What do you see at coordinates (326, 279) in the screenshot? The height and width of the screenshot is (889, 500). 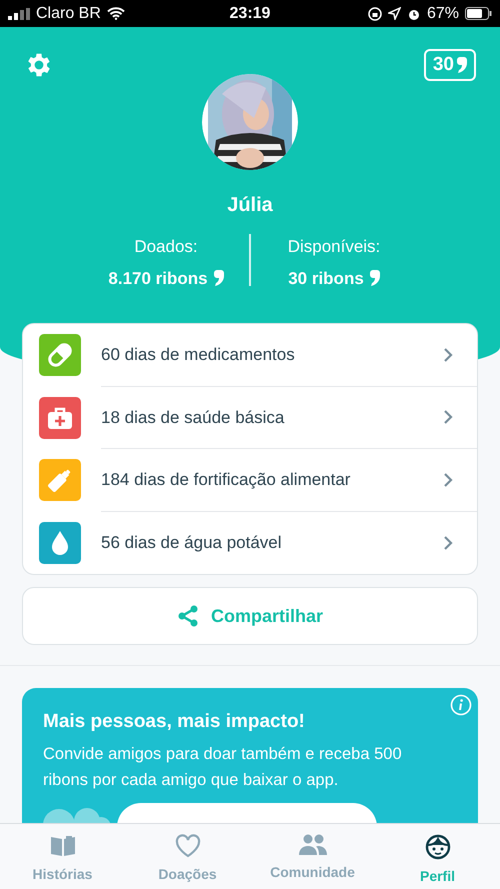 I see `stat-value: 30 ribons` at bounding box center [326, 279].